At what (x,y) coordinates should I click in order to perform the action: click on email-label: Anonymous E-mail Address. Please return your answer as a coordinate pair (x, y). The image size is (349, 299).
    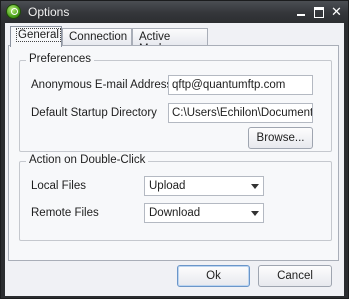
    Looking at the image, I should click on (102, 85).